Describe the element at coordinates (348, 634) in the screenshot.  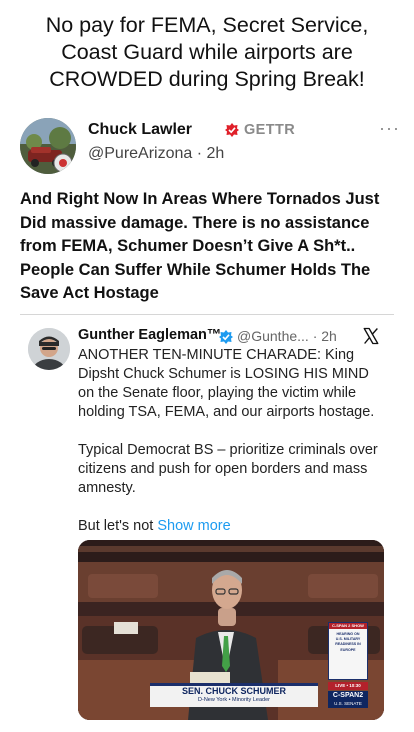
I see `side-panel-line-1: HEARING ON` at that location.